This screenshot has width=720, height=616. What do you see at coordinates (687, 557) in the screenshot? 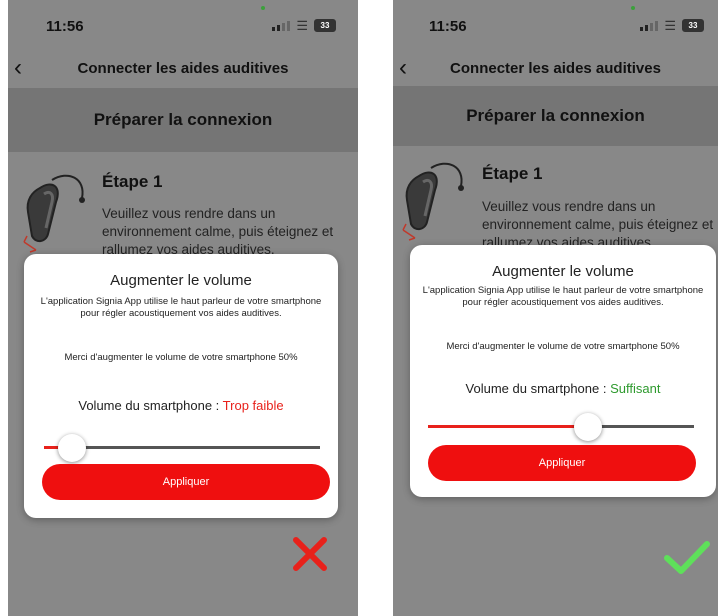
I see `check-icon` at bounding box center [687, 557].